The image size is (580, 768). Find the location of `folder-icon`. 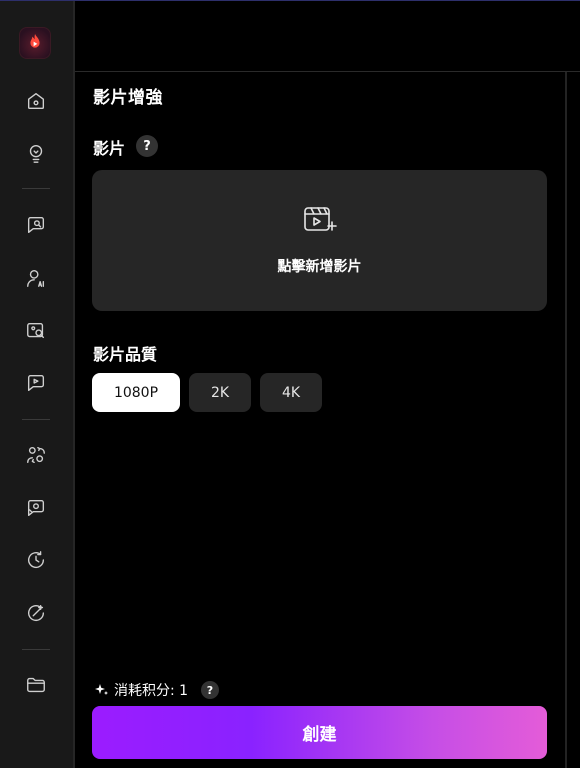

folder-icon is located at coordinates (36, 685).